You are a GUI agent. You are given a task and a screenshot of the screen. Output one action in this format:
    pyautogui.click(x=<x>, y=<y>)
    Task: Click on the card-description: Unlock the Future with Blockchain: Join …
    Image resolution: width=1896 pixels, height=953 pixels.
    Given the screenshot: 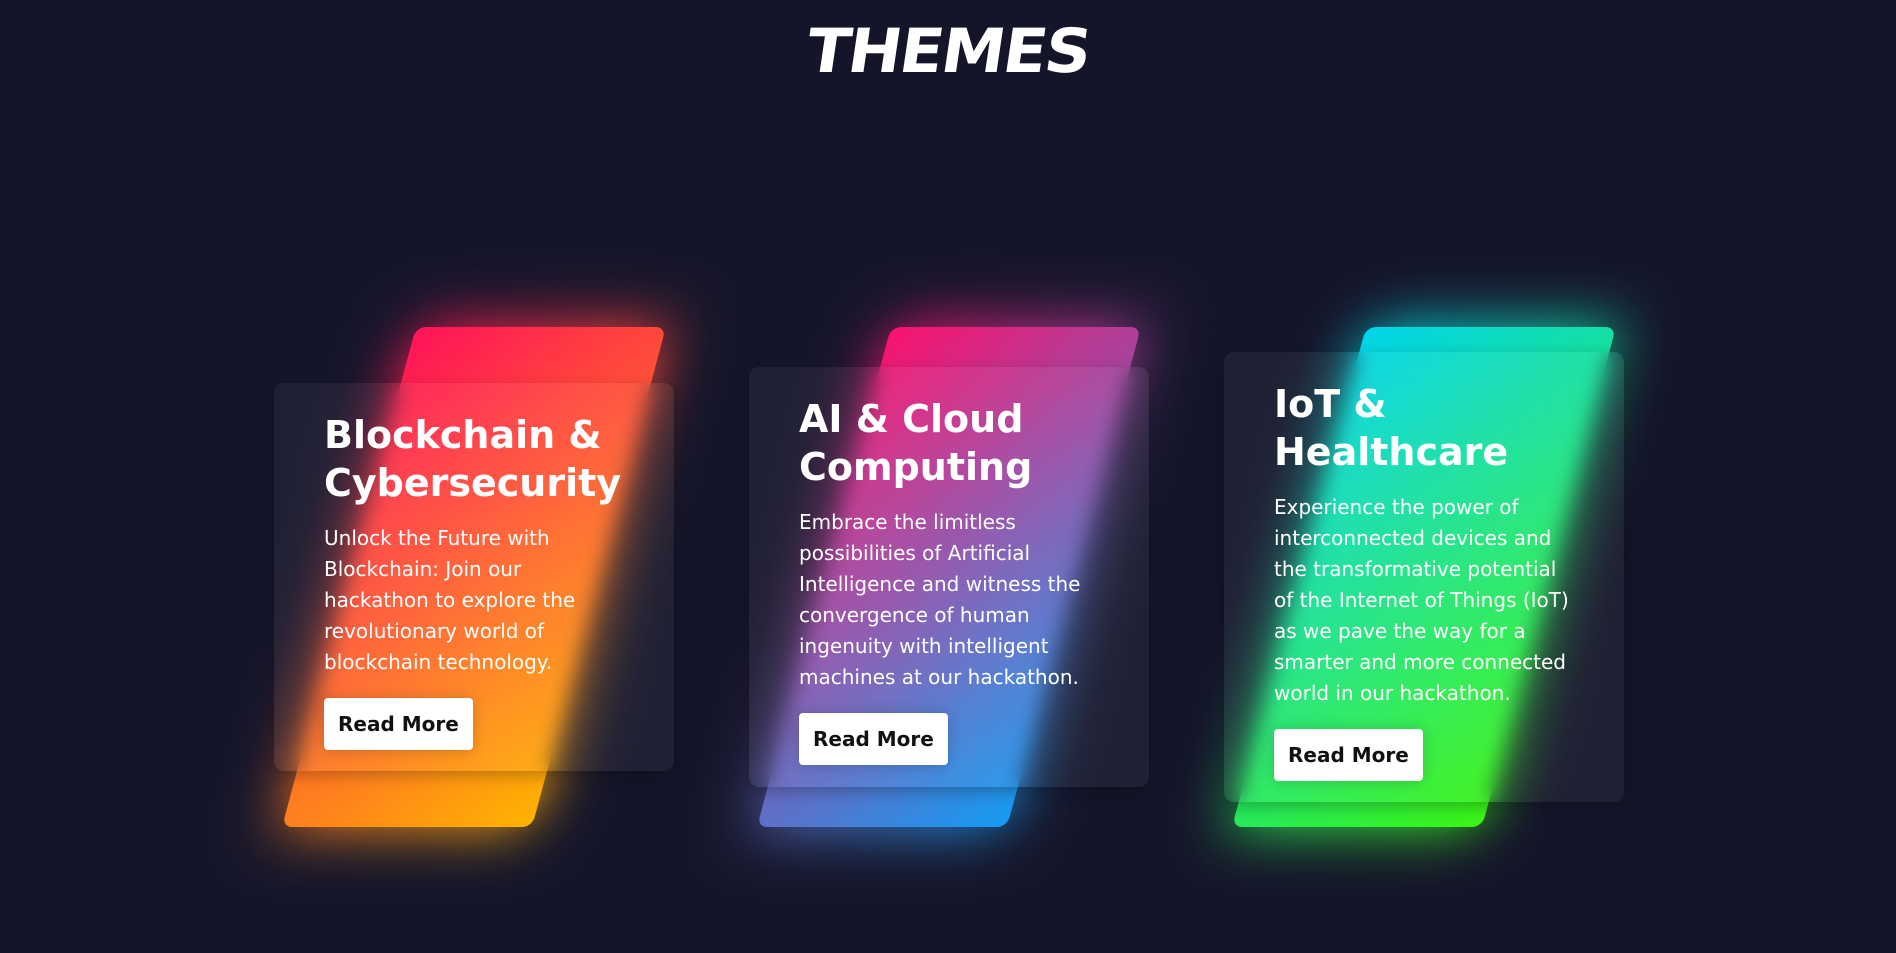 What is the action you would take?
    pyautogui.click(x=450, y=600)
    